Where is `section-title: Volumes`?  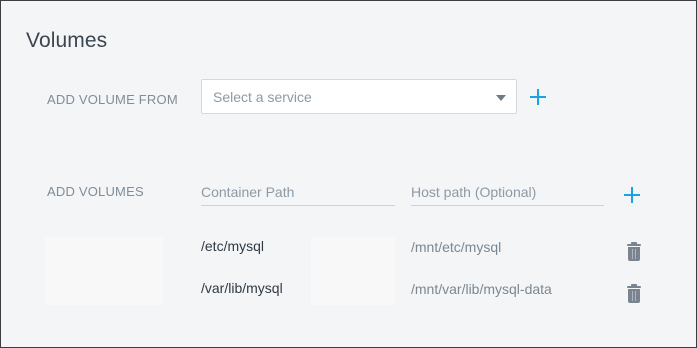 section-title: Volumes is located at coordinates (67, 40).